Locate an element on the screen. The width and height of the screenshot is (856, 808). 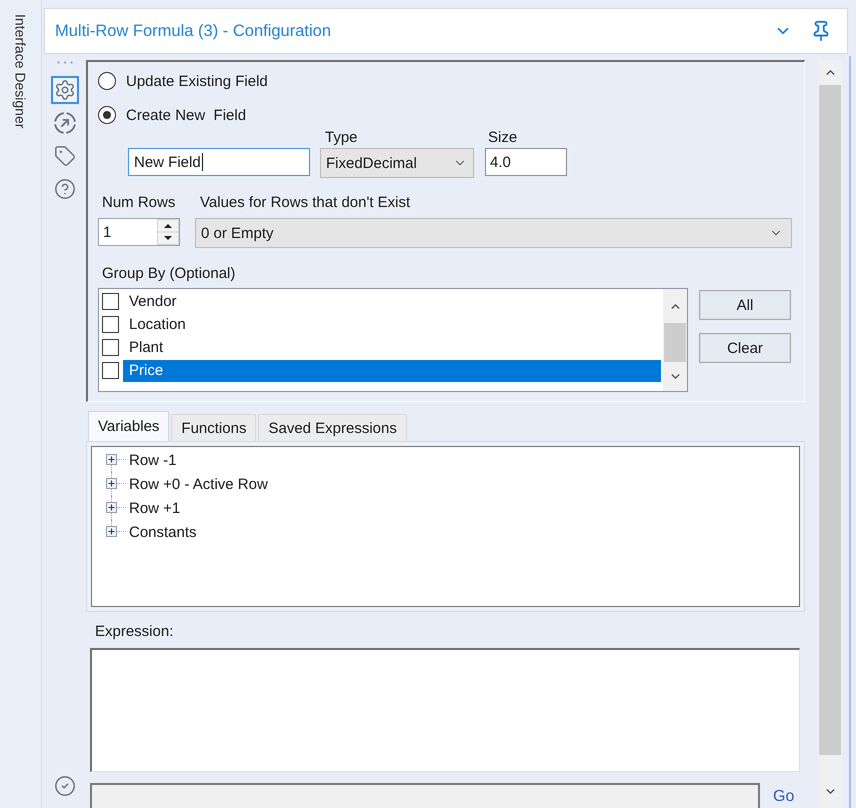
field-label: Values for Rows that don't Exist is located at coordinates (305, 203).